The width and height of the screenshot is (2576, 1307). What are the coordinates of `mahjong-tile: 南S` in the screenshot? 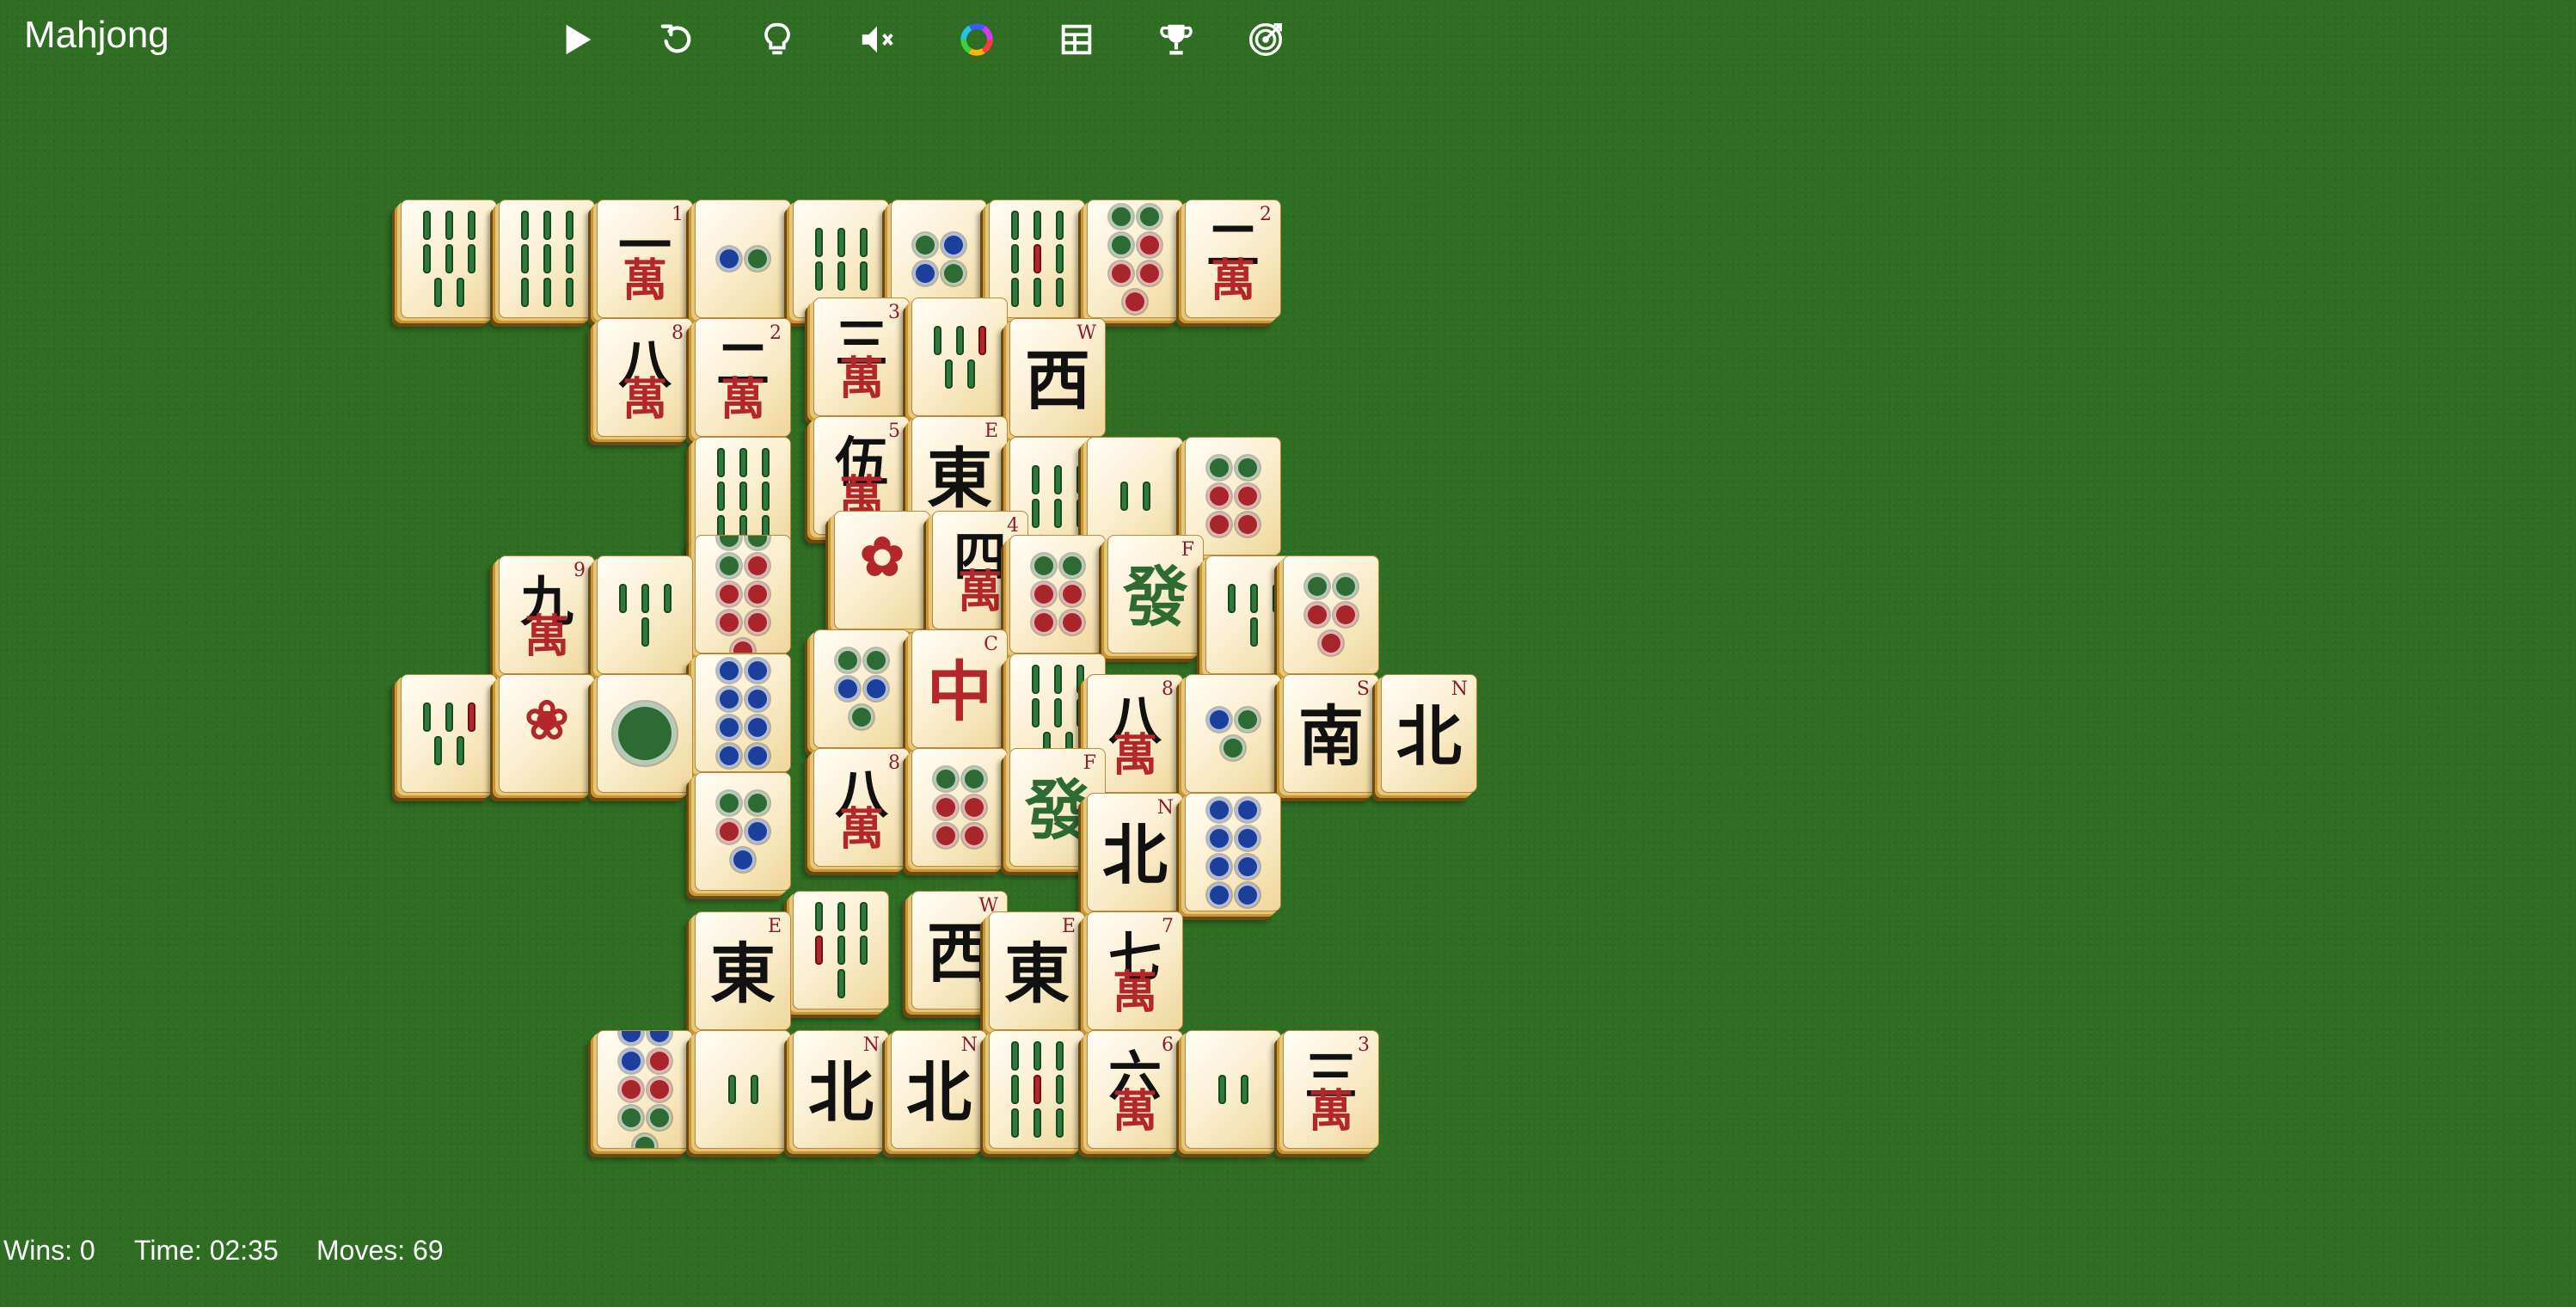 It's located at (1331, 734).